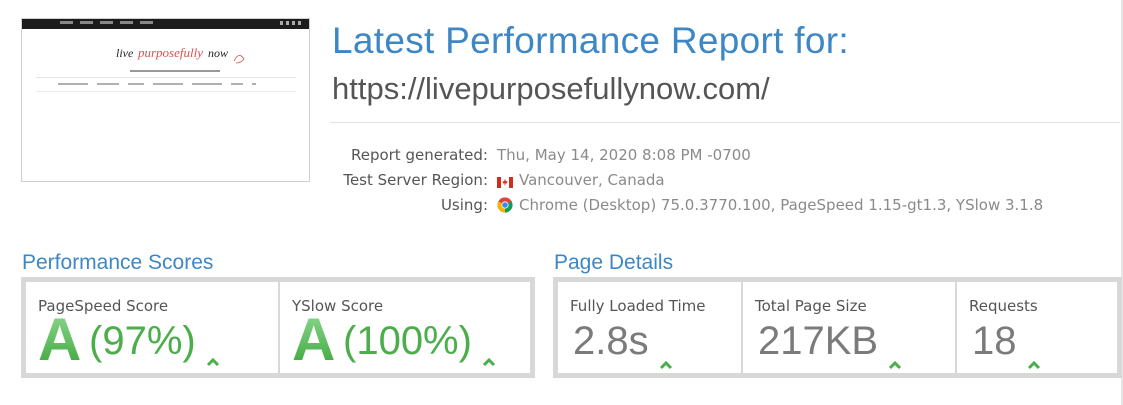 The width and height of the screenshot is (1123, 405). What do you see at coordinates (415, 179) in the screenshot?
I see `meta-label: Test Server Region:` at bounding box center [415, 179].